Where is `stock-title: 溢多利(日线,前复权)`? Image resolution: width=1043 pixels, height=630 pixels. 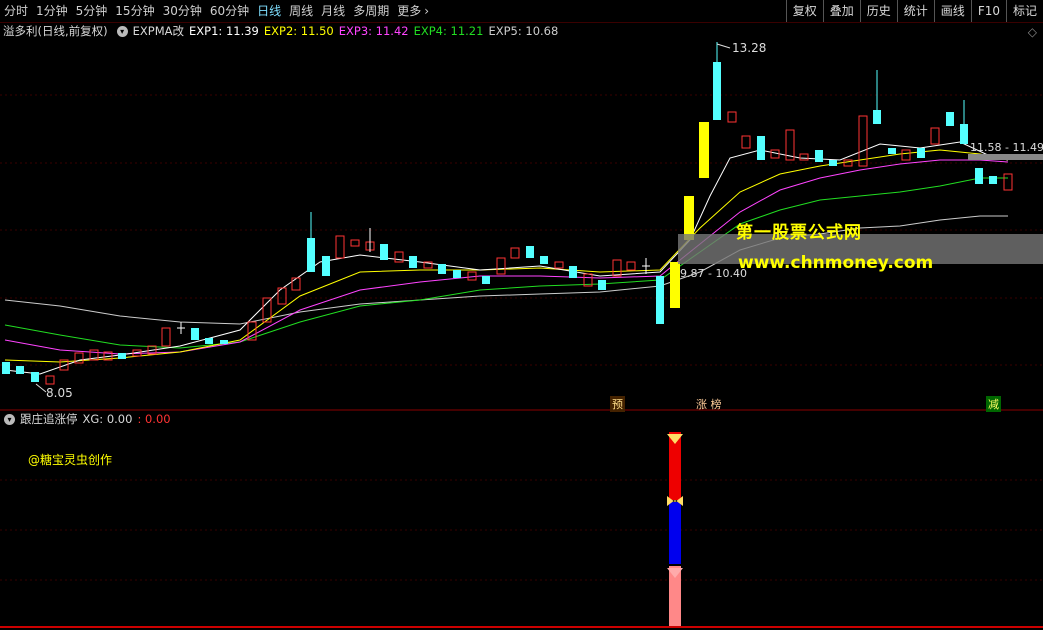
stock-title: 溢多利(日线,前复权) is located at coordinates (55, 31).